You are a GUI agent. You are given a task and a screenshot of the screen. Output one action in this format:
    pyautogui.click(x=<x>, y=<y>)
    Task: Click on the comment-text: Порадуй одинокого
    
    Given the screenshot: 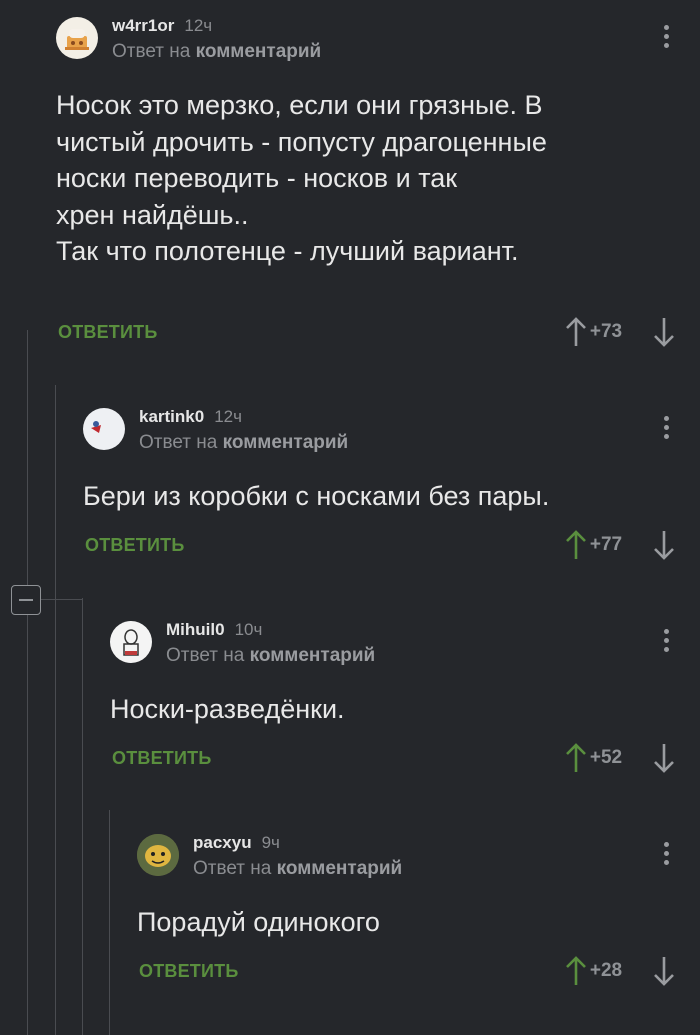 What is the action you would take?
    pyautogui.click(x=258, y=922)
    